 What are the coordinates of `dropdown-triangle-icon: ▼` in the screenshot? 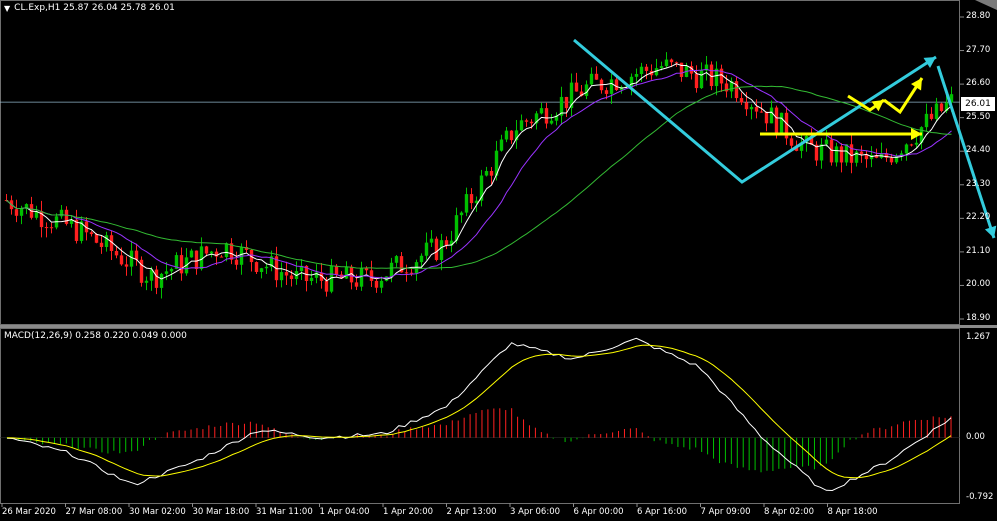 It's located at (7, 8).